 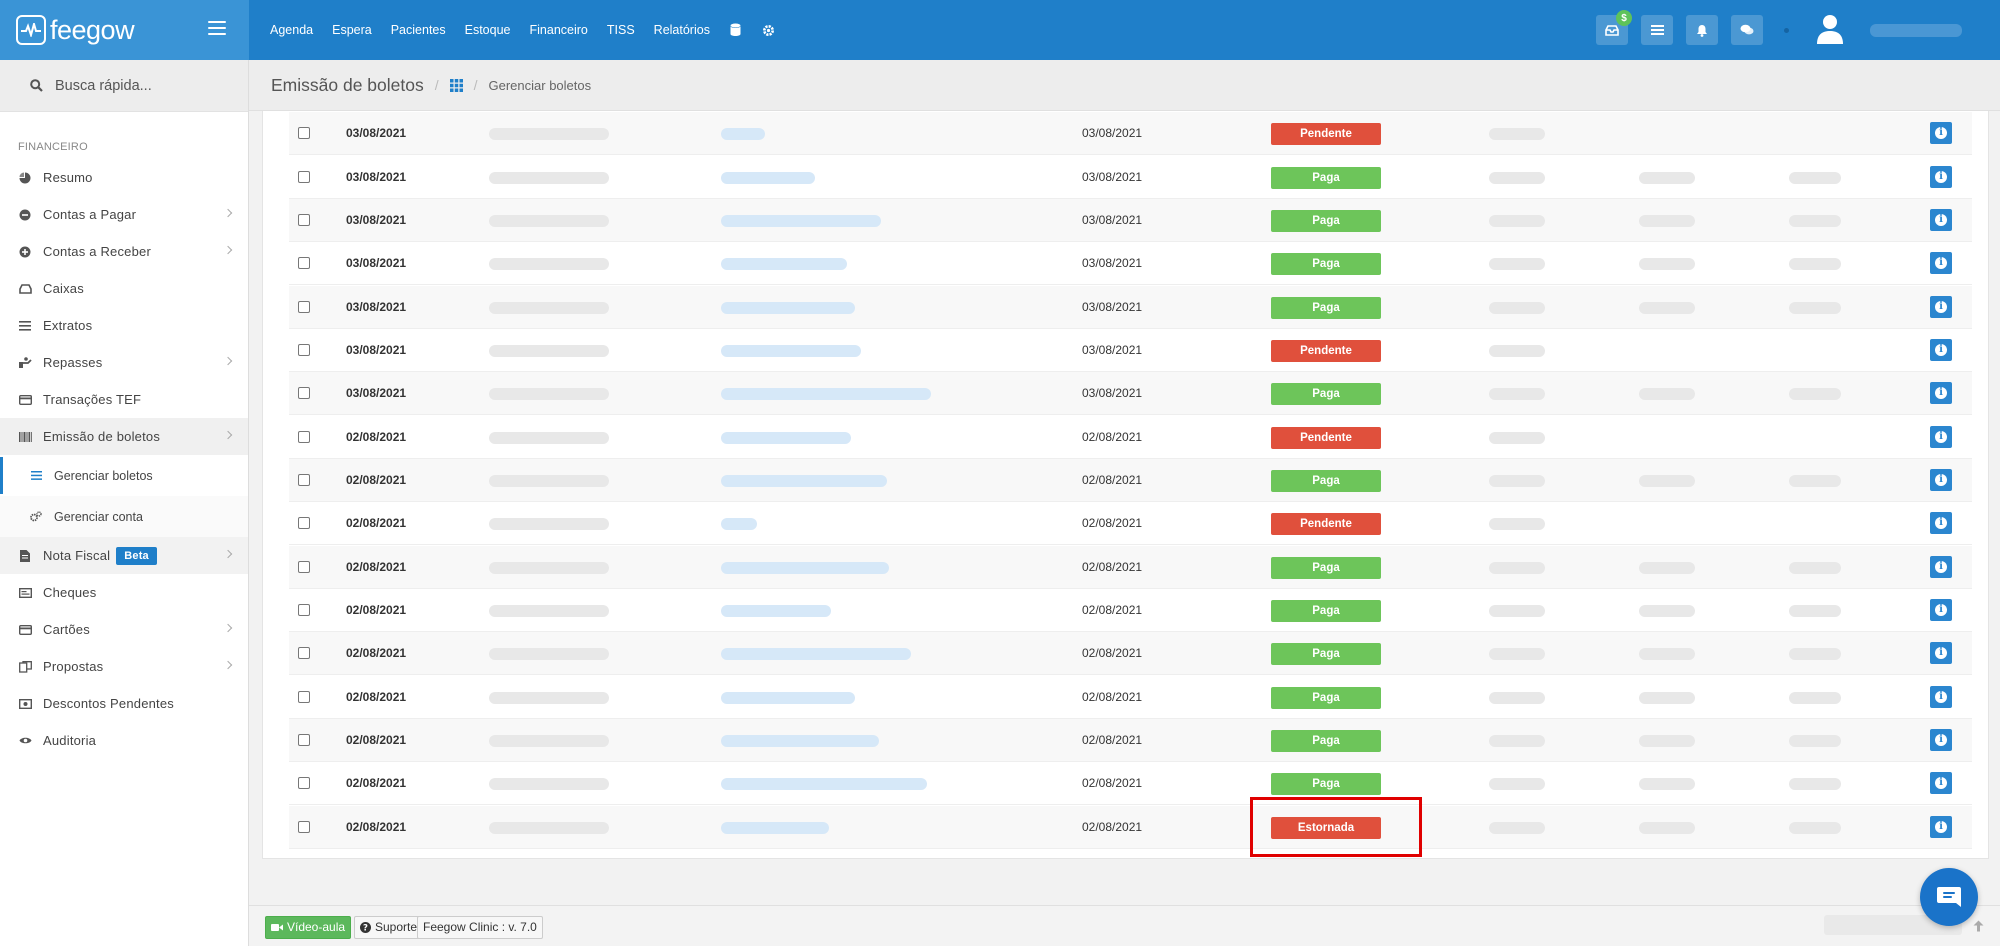 What do you see at coordinates (25, 556) in the screenshot?
I see `file-icon` at bounding box center [25, 556].